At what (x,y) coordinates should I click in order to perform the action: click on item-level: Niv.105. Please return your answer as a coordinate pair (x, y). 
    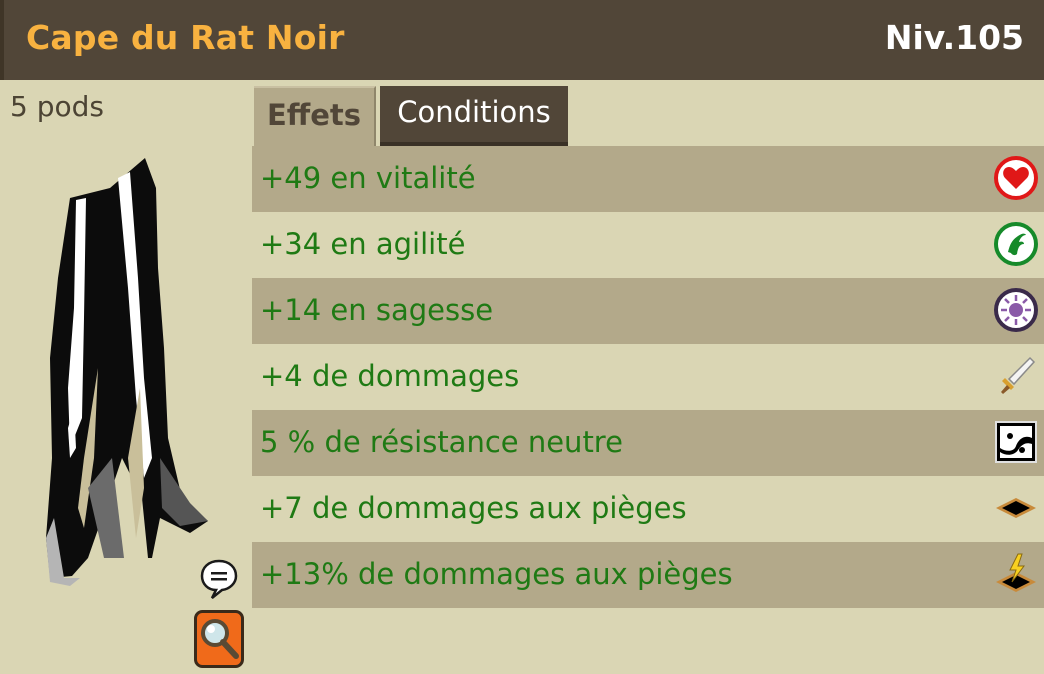
    Looking at the image, I should click on (954, 37).